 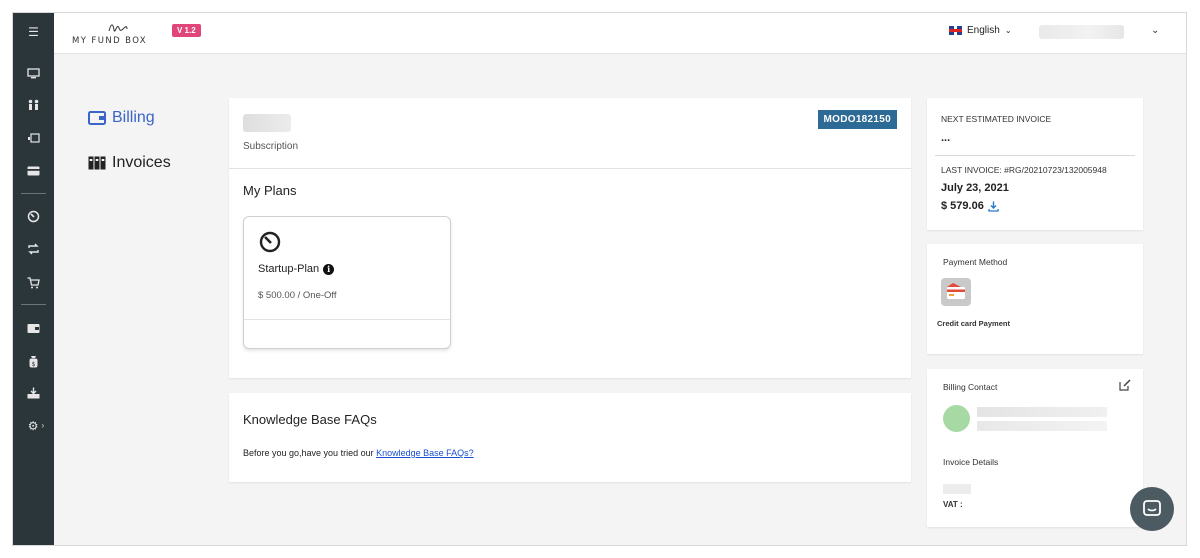 What do you see at coordinates (973, 323) in the screenshot?
I see `payment-method-label: Credit card Payment` at bounding box center [973, 323].